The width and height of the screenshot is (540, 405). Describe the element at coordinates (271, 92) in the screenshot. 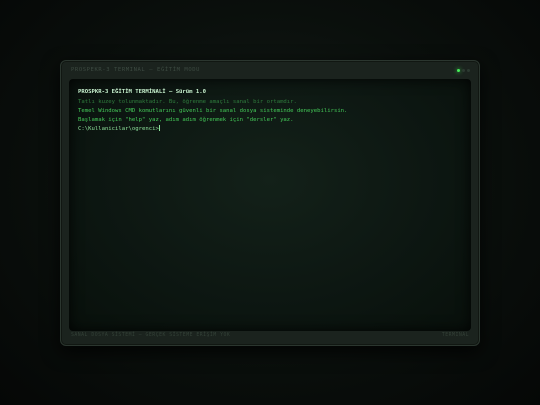

I see `terminal-header: PROSPKR-3 EĞİTİM TERMİNALİ — Sürüm 1.0` at that location.